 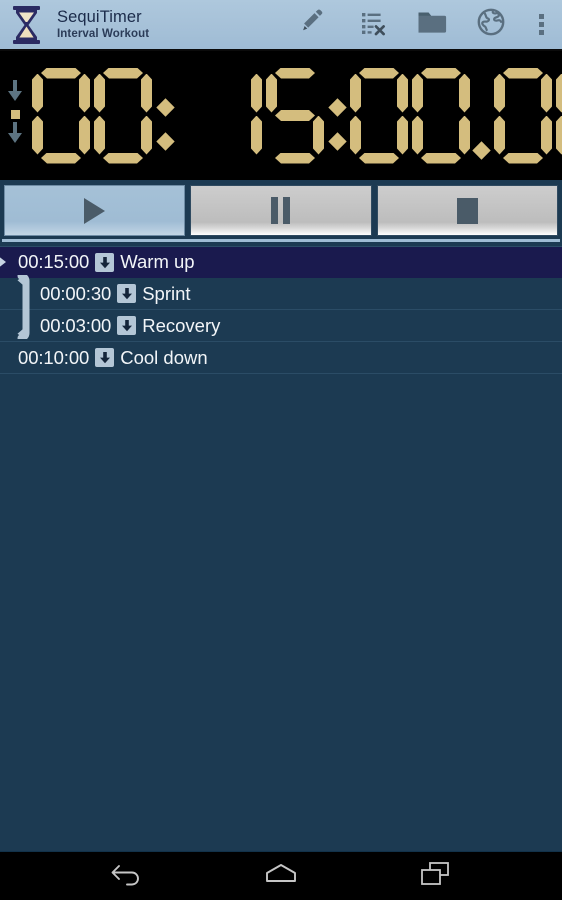 I want to click on pause-icon, so click(x=281, y=210).